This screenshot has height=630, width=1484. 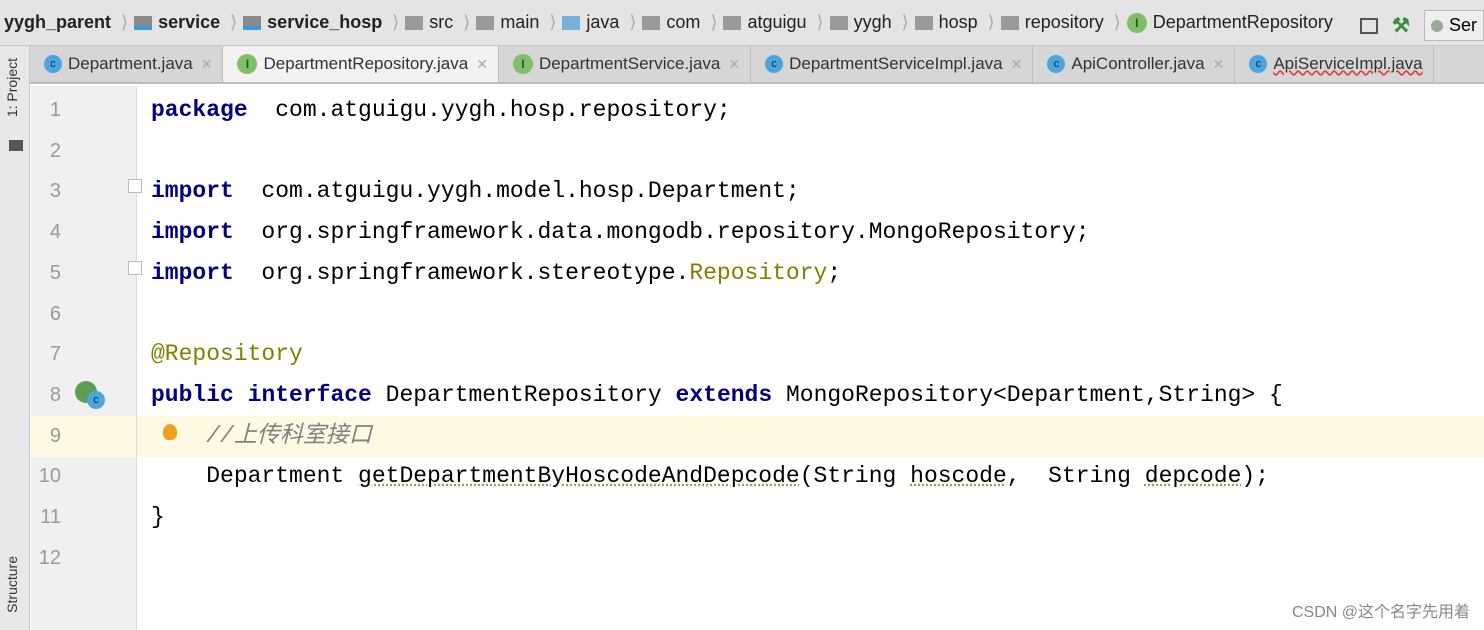 What do you see at coordinates (15, 338) in the screenshot?
I see `left-tool-strip: 1: Project Structure` at bounding box center [15, 338].